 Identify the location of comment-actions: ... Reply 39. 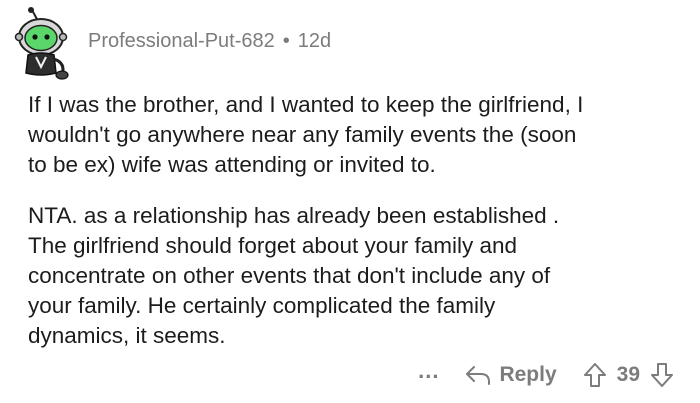
(546, 375).